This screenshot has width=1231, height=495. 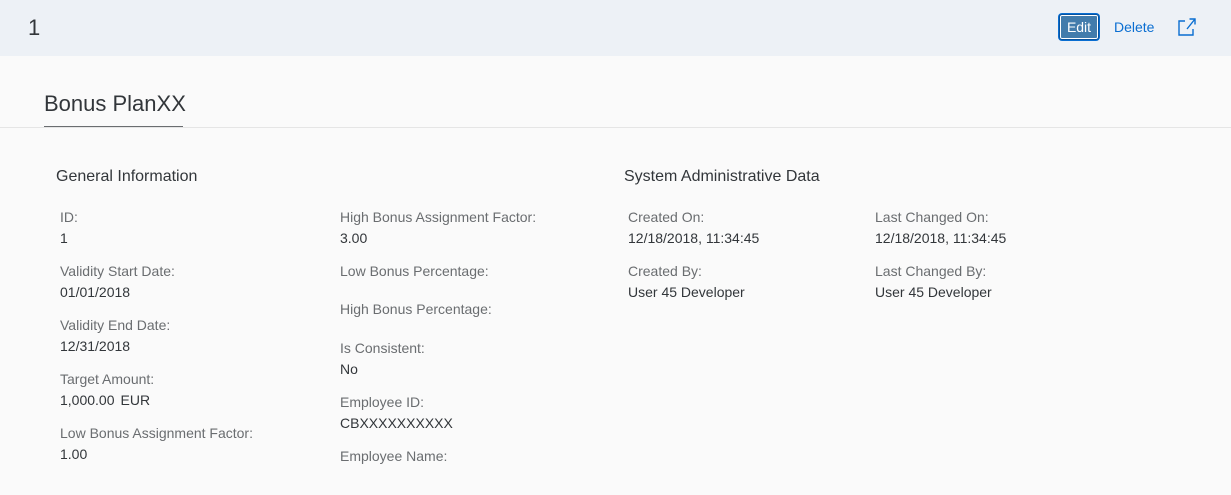 I want to click on created-by-value: User 45 Developer, so click(x=686, y=292).